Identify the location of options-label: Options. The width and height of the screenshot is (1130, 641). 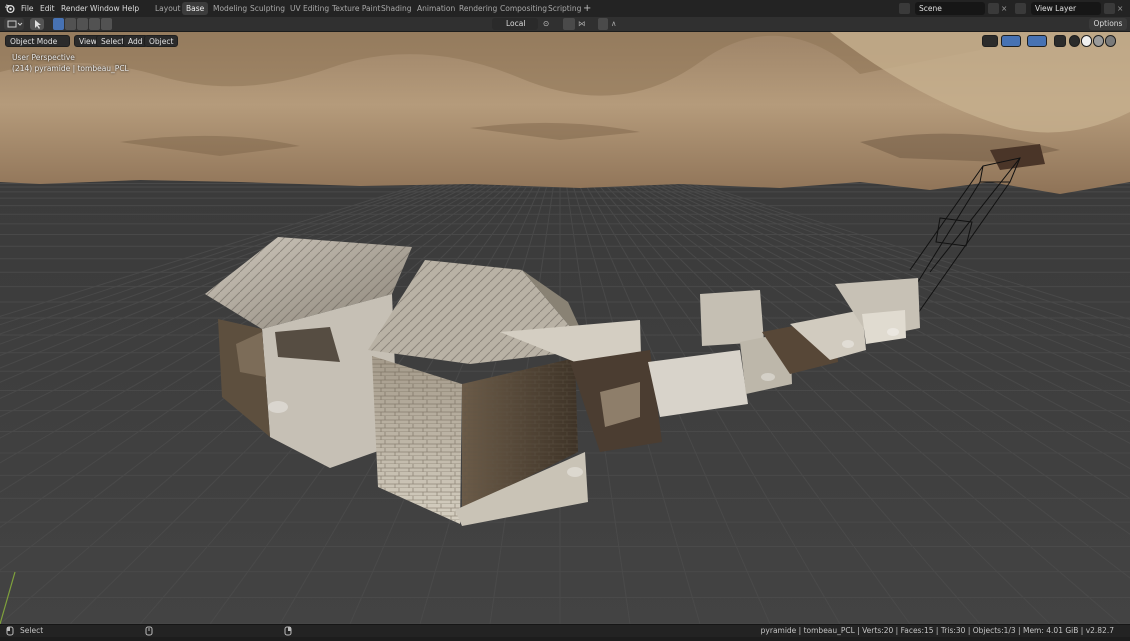
(1108, 23).